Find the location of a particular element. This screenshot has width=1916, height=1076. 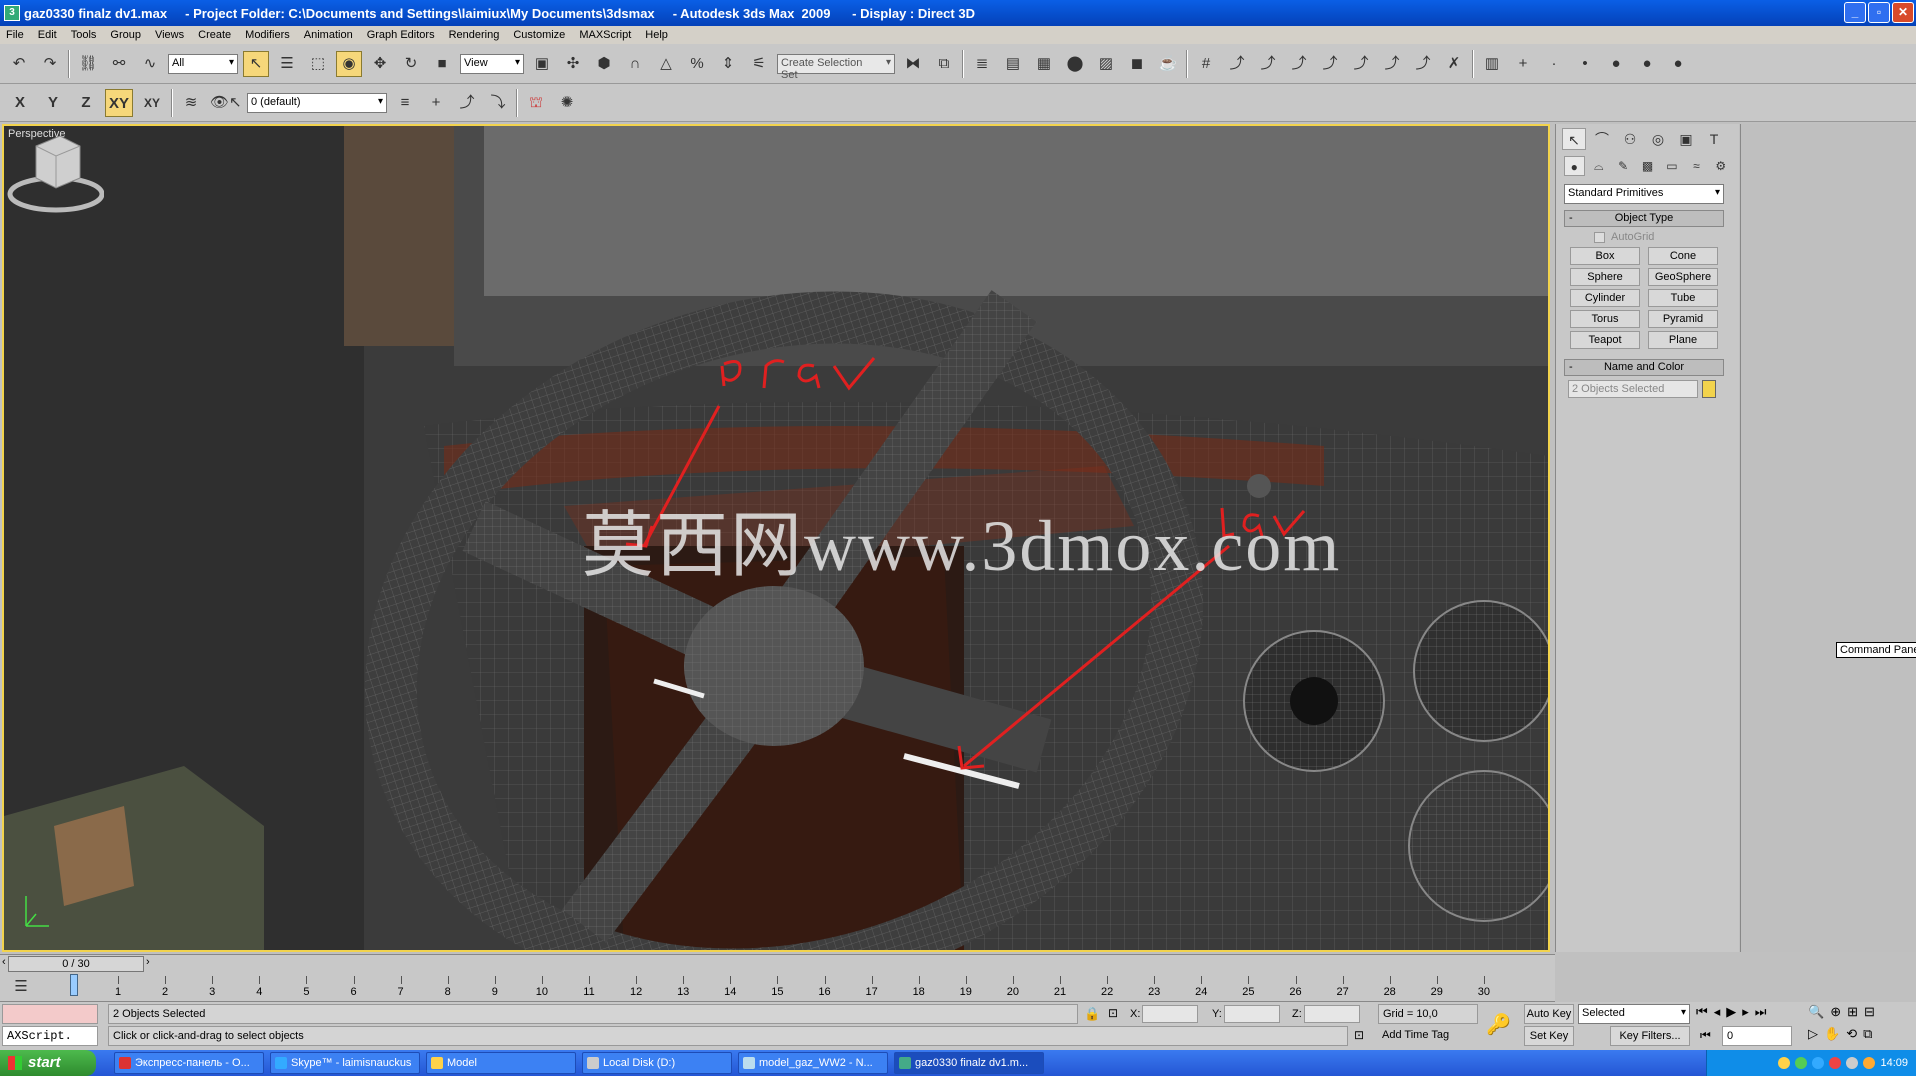

name-and-color-rollout: - Name and Color is located at coordinates (1644, 367).